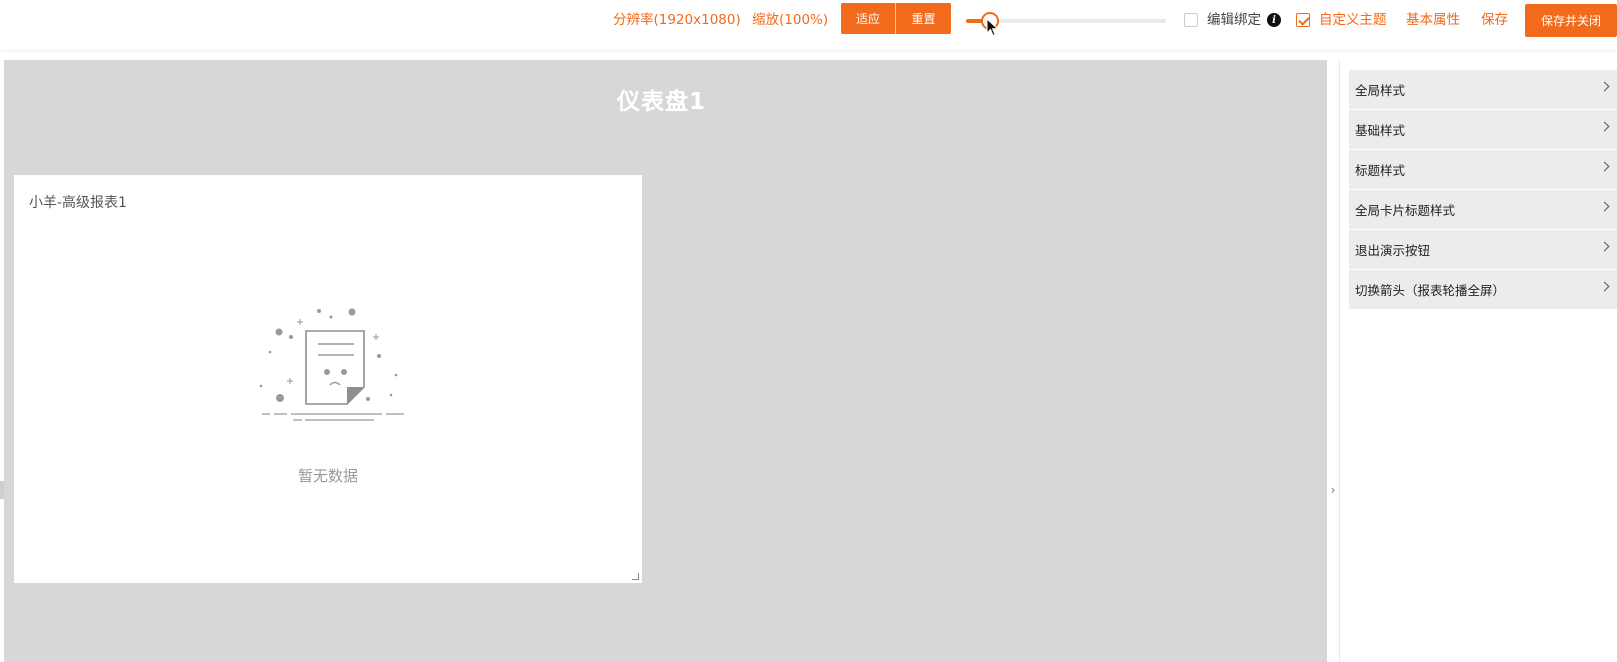 The height and width of the screenshot is (662, 1617). Describe the element at coordinates (78, 203) in the screenshot. I see `card-title: 小羊-高级报表1` at that location.